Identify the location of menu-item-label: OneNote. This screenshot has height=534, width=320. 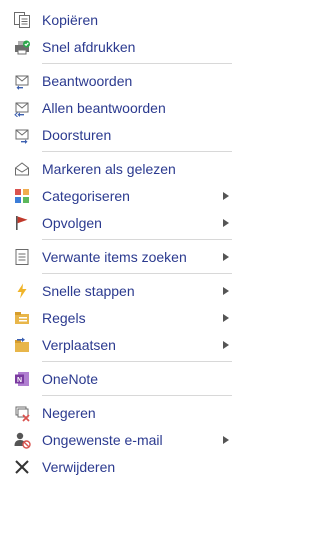
(70, 378).